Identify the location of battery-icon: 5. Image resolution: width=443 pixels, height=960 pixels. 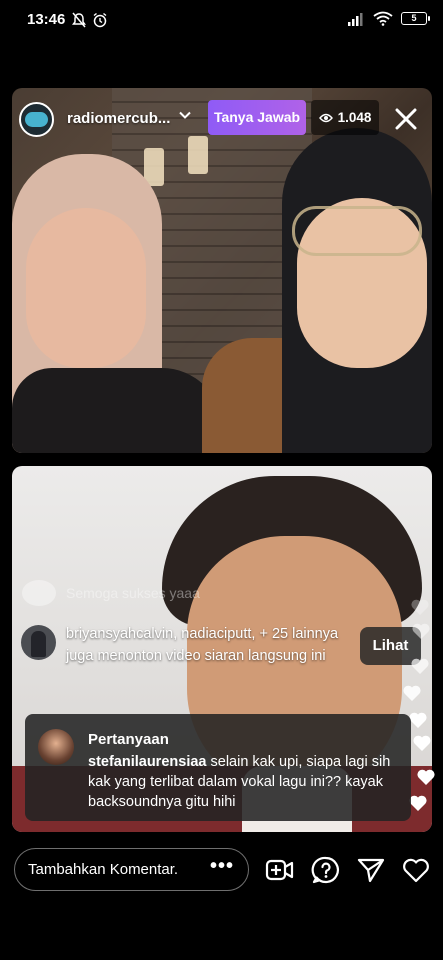
(415, 18).